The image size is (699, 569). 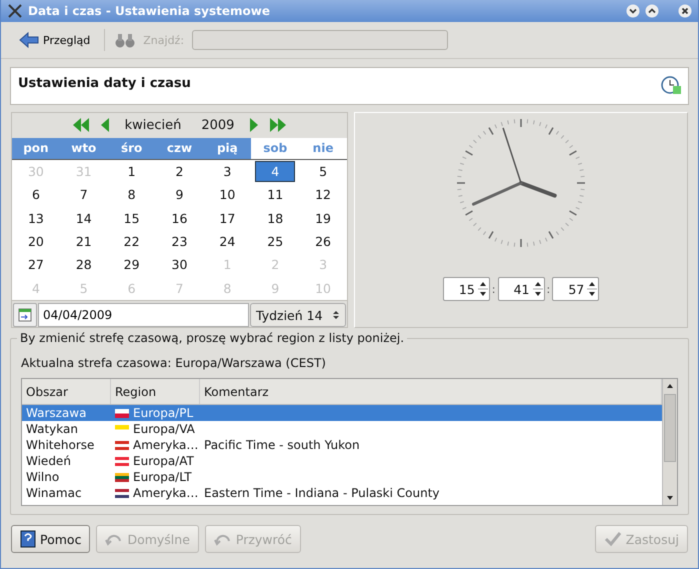 I want to click on previous-month-icon, so click(x=104, y=125).